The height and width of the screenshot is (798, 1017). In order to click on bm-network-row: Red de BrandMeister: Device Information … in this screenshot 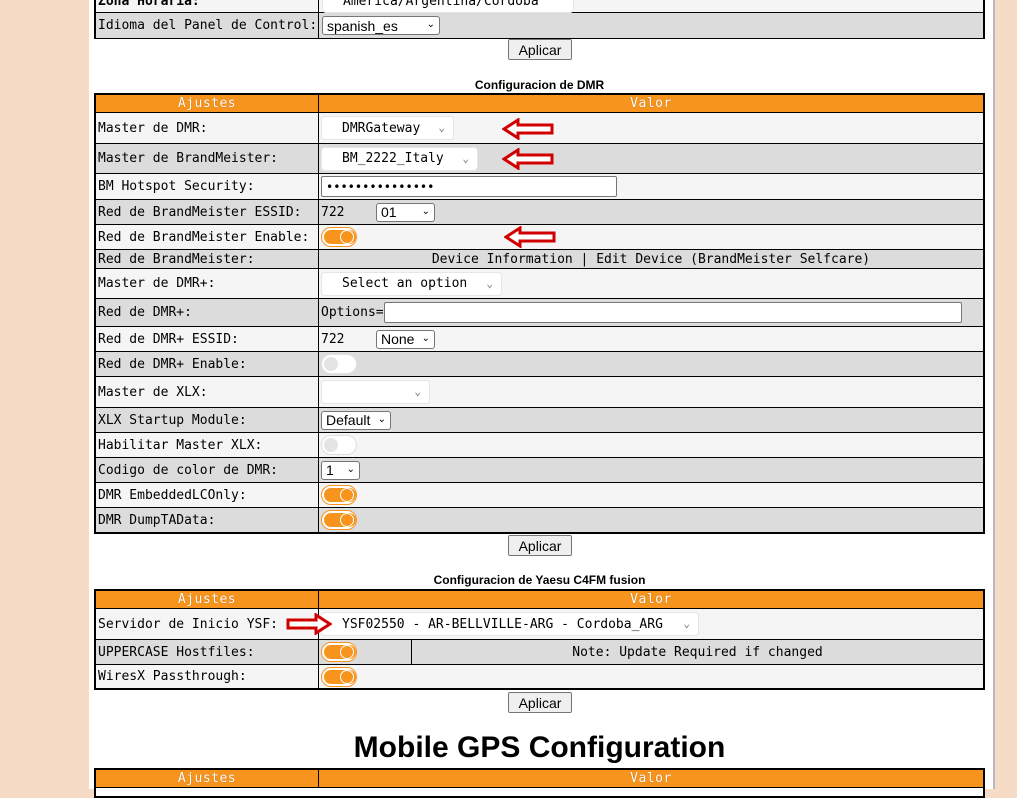, I will do `click(539, 259)`.